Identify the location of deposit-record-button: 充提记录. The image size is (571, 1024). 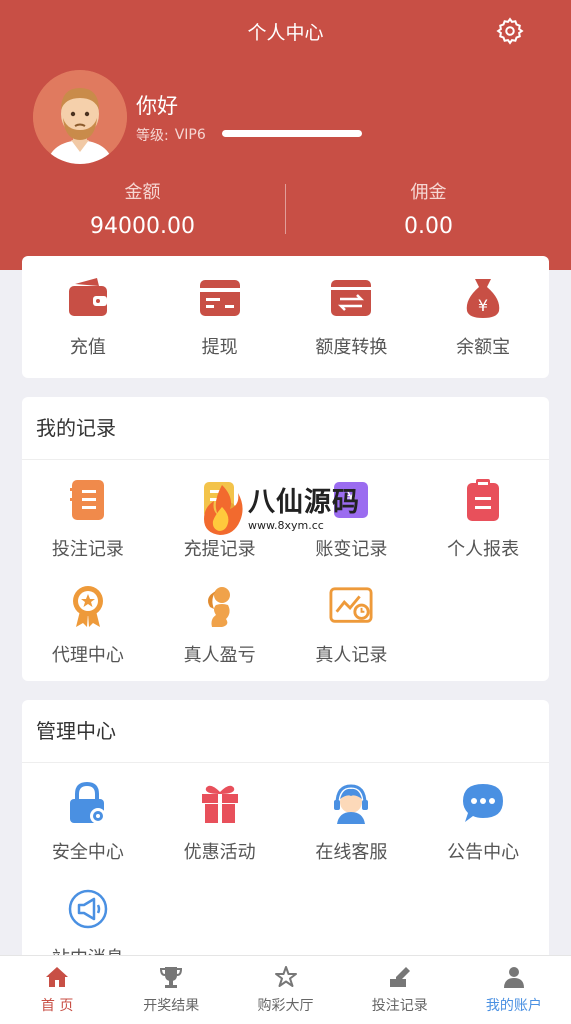
(220, 513).